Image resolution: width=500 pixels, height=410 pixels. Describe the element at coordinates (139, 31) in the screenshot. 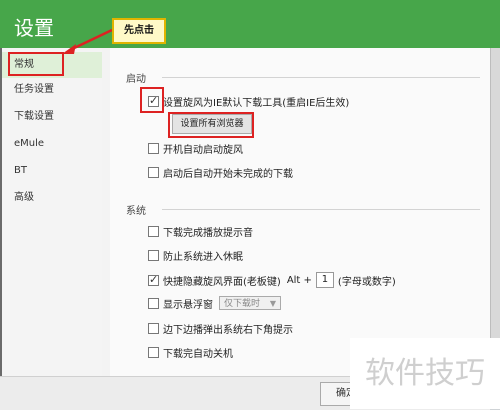

I see `callout-note: 先点击` at that location.